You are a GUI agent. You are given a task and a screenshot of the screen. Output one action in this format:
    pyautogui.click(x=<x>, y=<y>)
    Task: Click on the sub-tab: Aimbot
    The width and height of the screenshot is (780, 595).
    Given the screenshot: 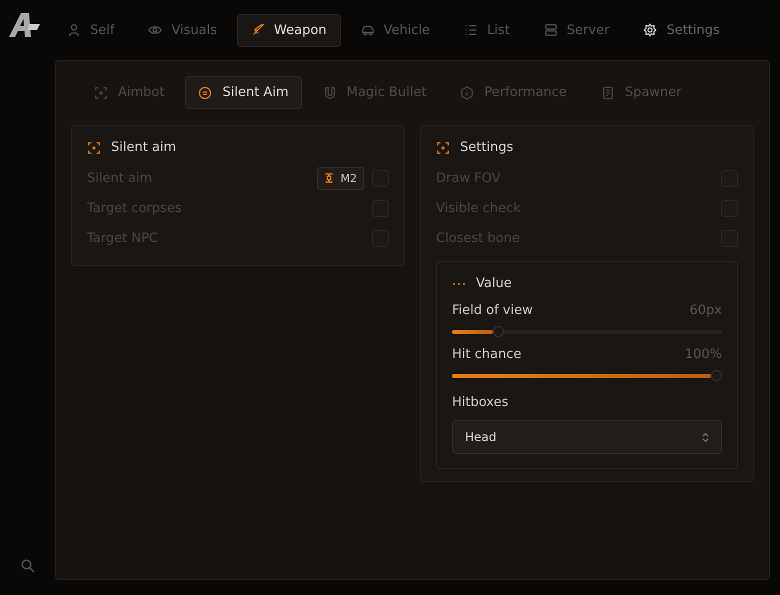 What is the action you would take?
    pyautogui.click(x=129, y=92)
    